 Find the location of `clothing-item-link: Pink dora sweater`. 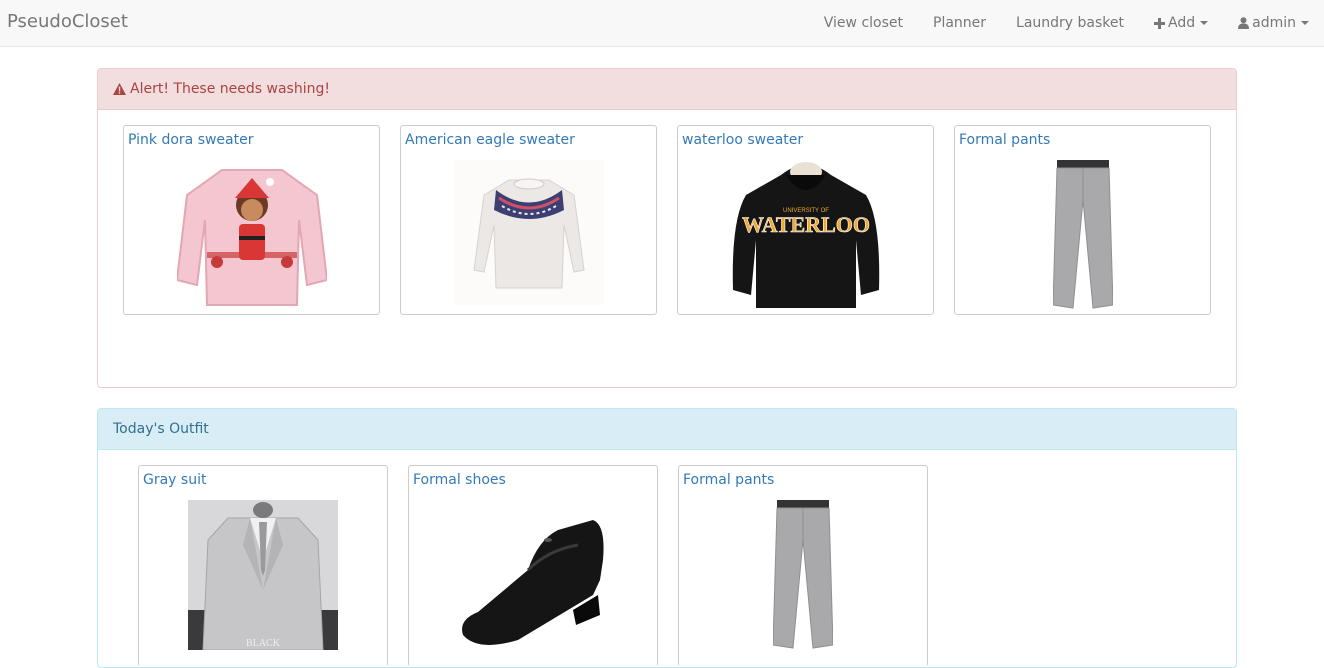

clothing-item-link: Pink dora sweater is located at coordinates (191, 140).